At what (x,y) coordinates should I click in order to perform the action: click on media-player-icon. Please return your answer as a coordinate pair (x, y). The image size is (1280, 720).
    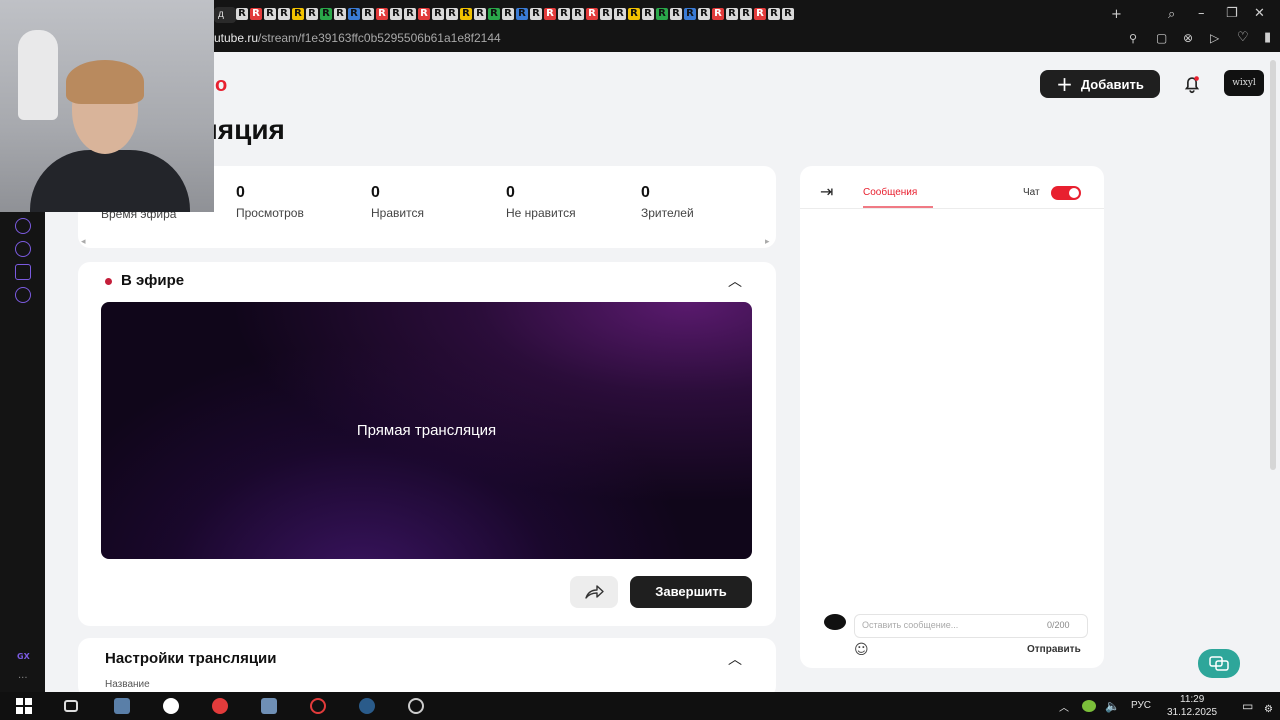
    Looking at the image, I should click on (269, 706).